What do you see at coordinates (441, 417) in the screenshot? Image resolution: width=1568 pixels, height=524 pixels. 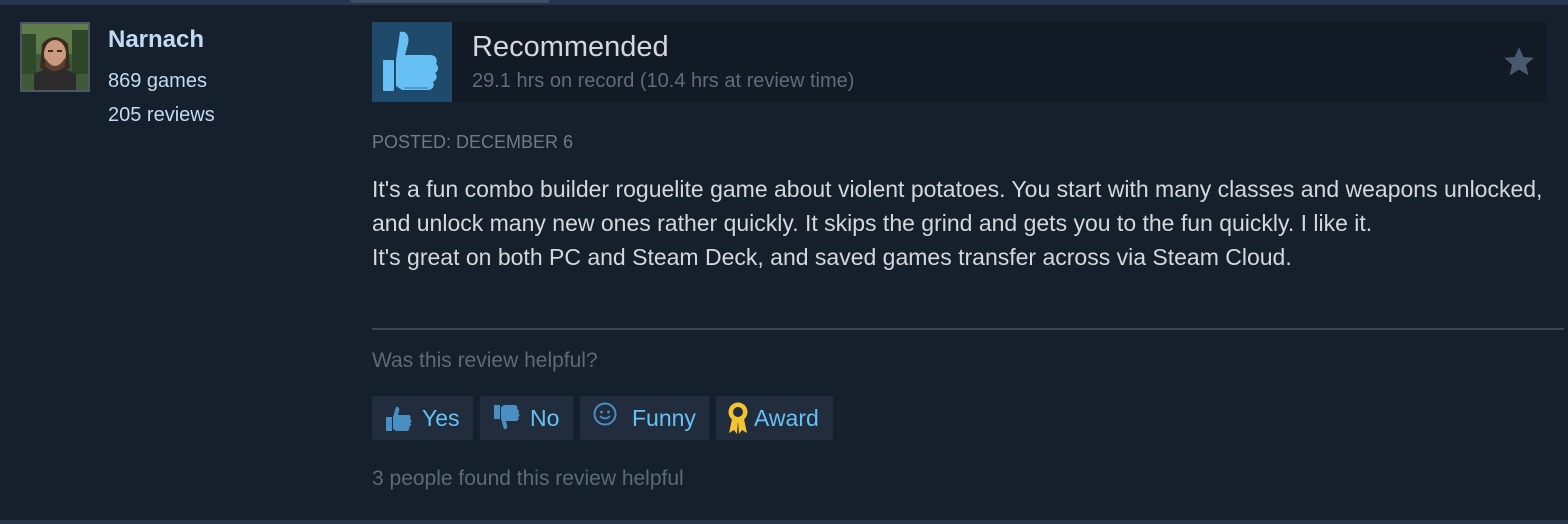 I see `vote-yes-label: Yes` at bounding box center [441, 417].